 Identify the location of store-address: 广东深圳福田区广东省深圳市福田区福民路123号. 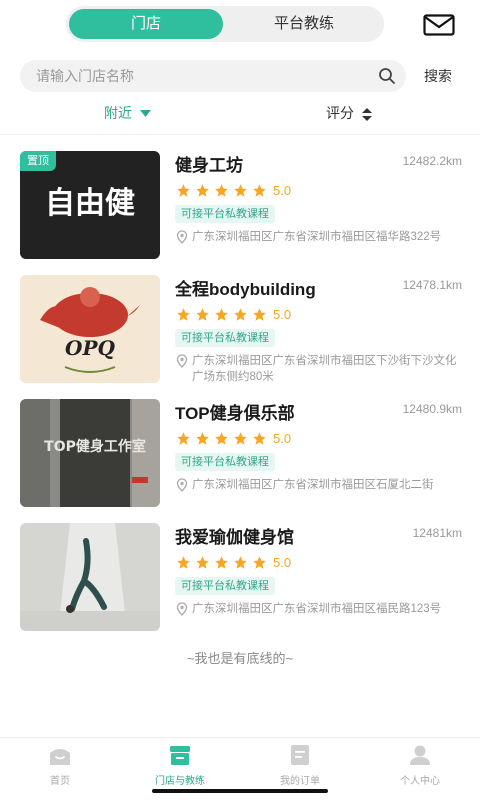
(319, 609).